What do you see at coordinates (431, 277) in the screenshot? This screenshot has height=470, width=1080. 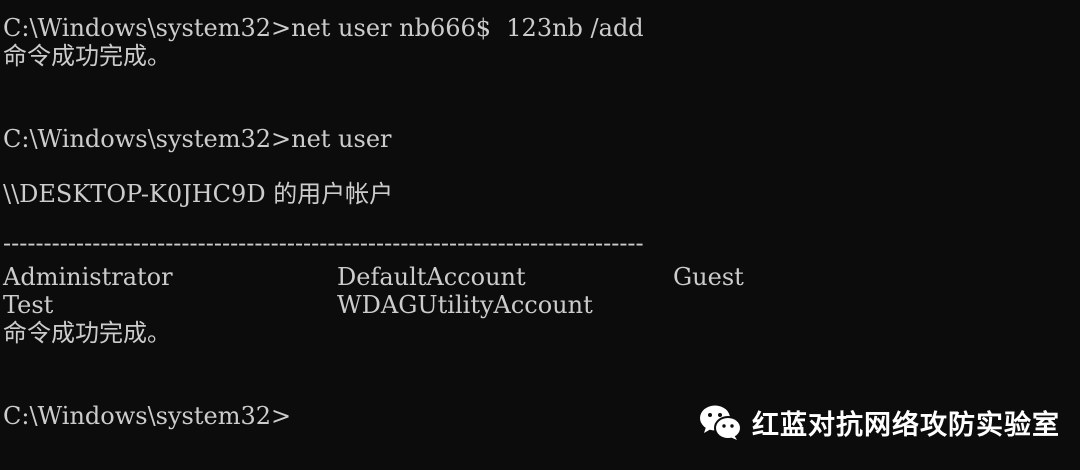 I see `account-name: DefaultAccount` at bounding box center [431, 277].